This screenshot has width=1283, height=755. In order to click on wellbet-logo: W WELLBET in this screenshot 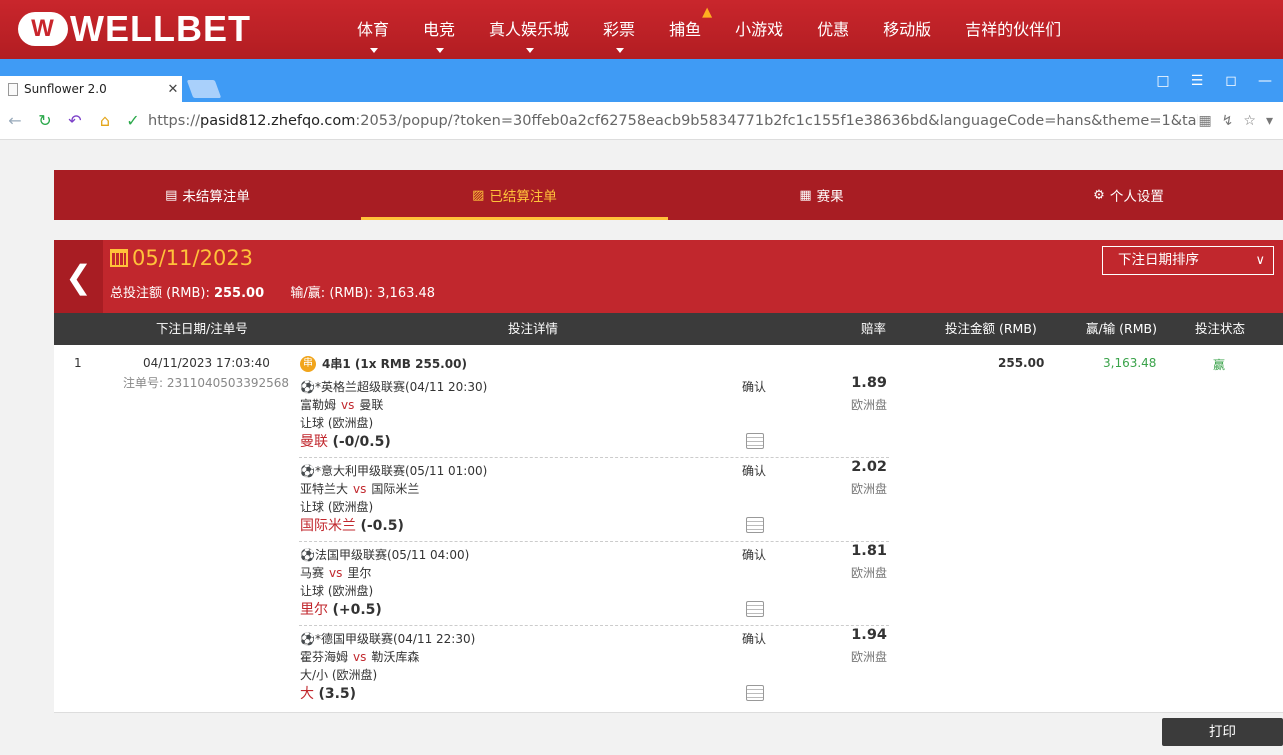, I will do `click(134, 28)`.